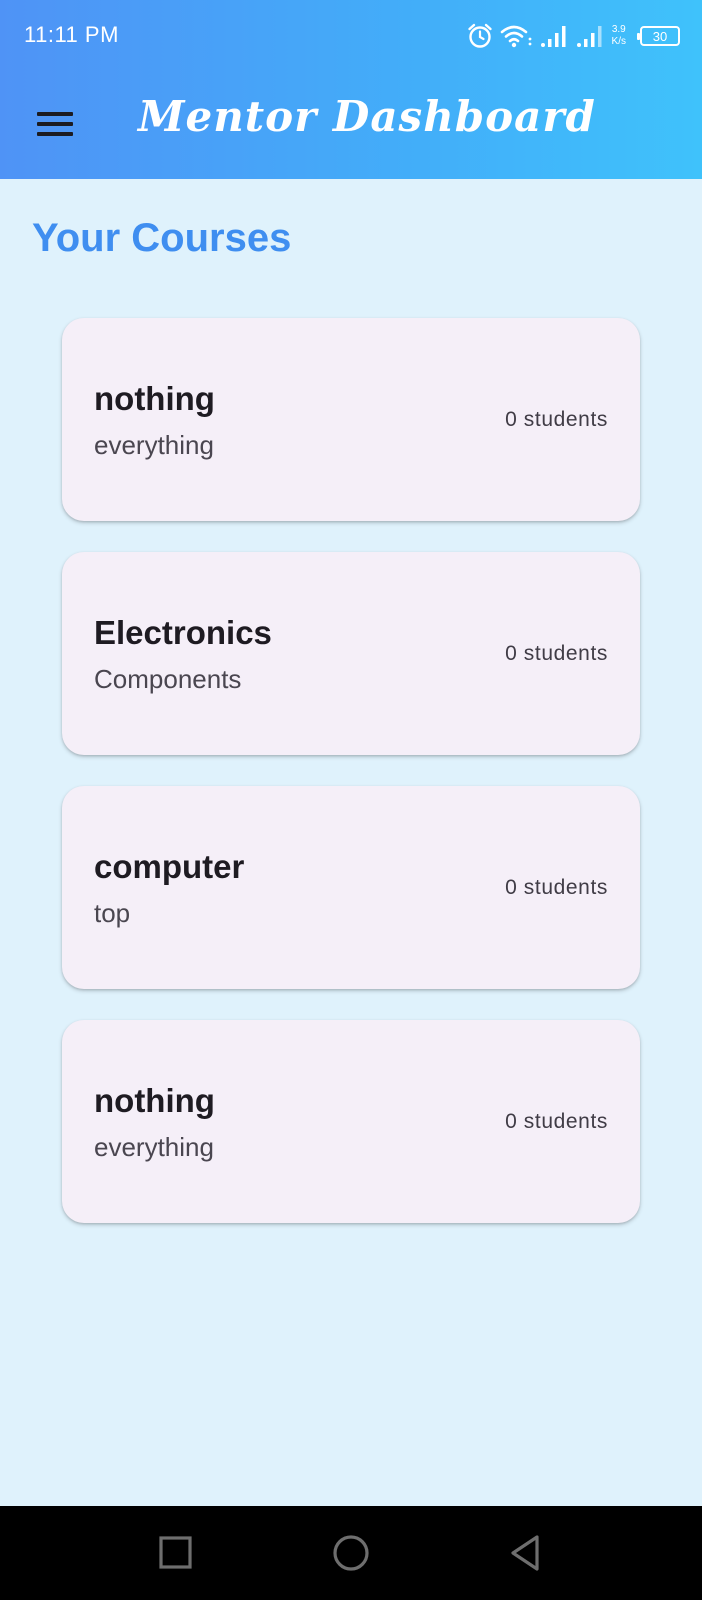 The width and height of the screenshot is (702, 1600). I want to click on net-speed: 3.9 K/s, so click(619, 36).